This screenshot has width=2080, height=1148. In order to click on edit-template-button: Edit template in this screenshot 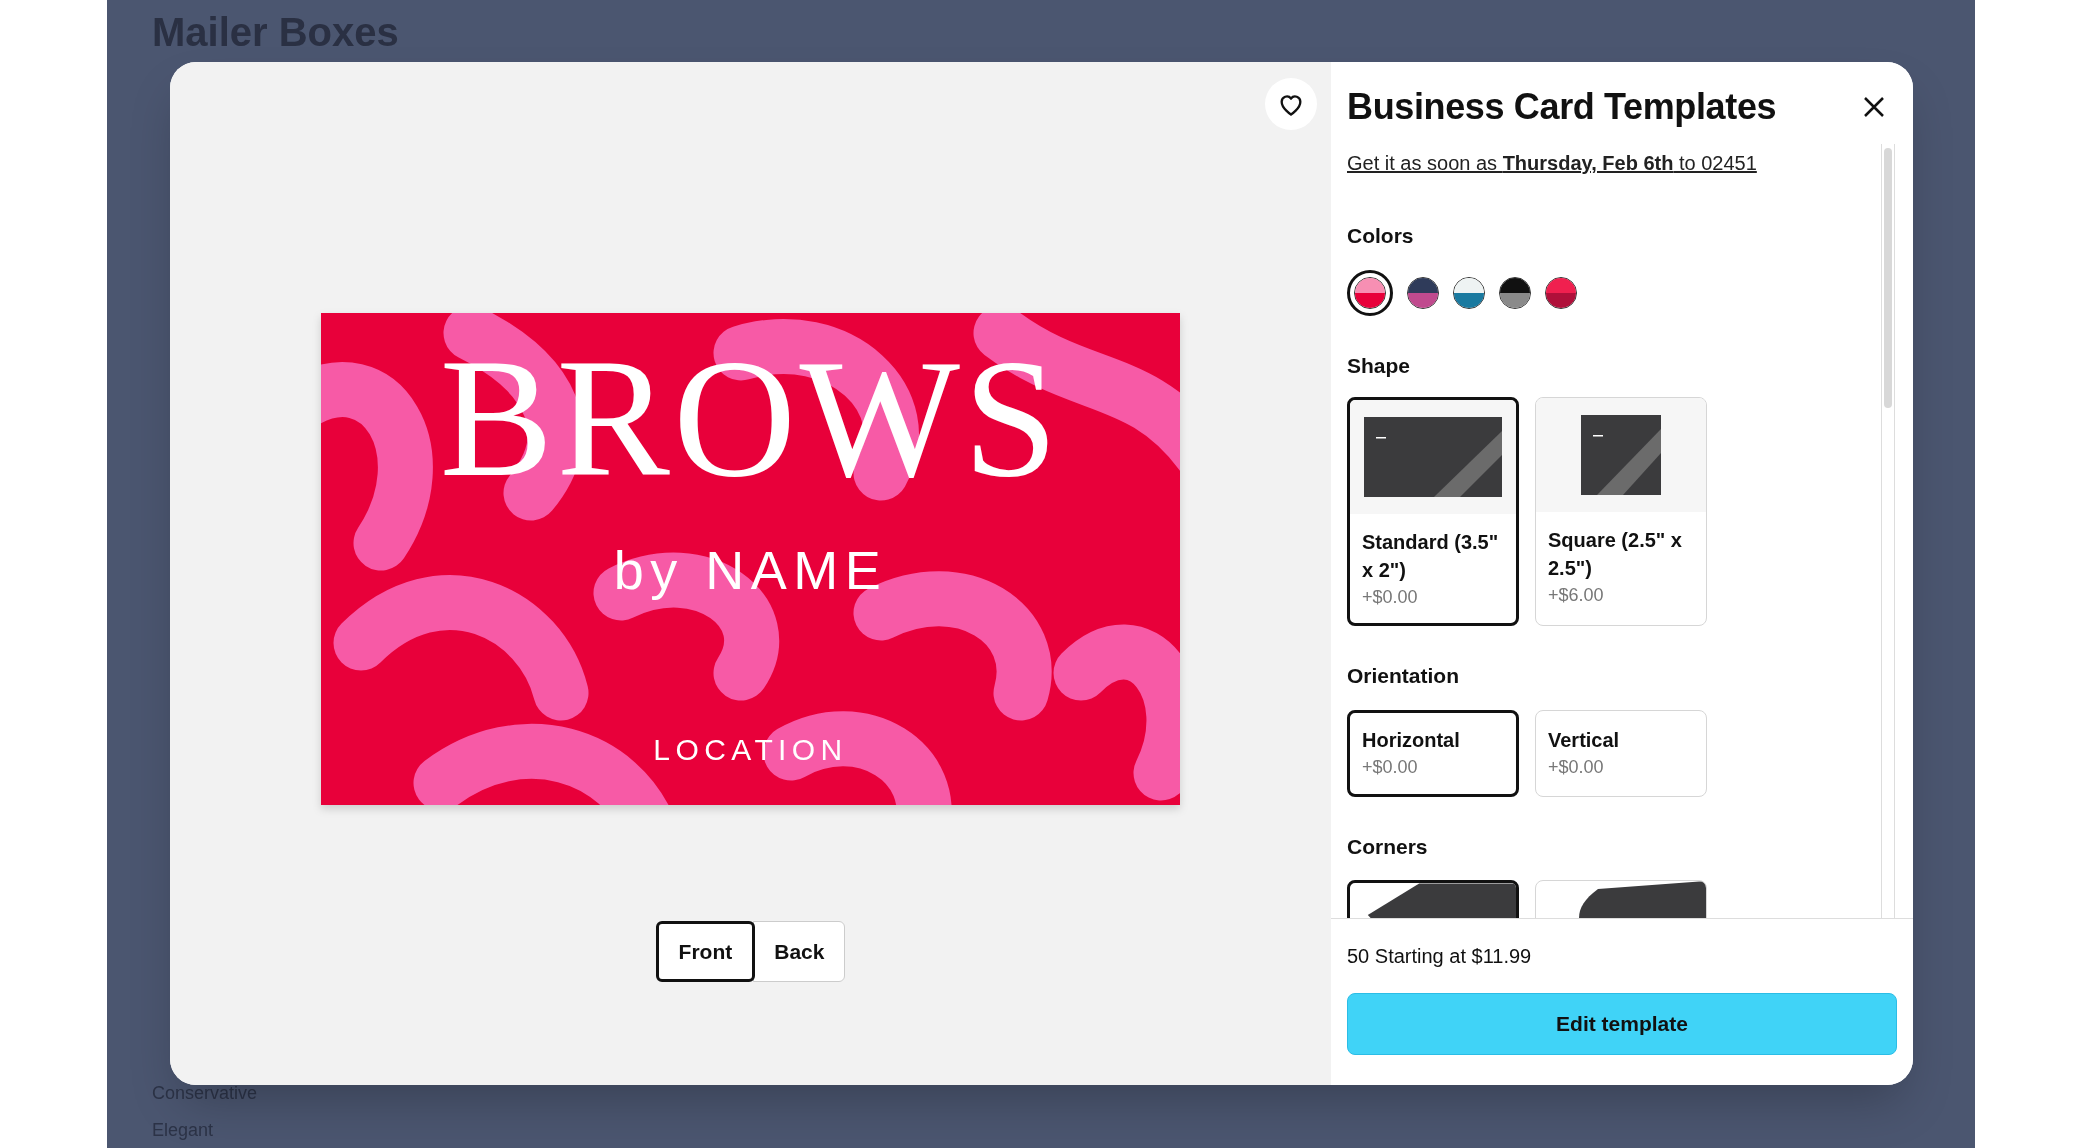, I will do `click(1622, 1024)`.